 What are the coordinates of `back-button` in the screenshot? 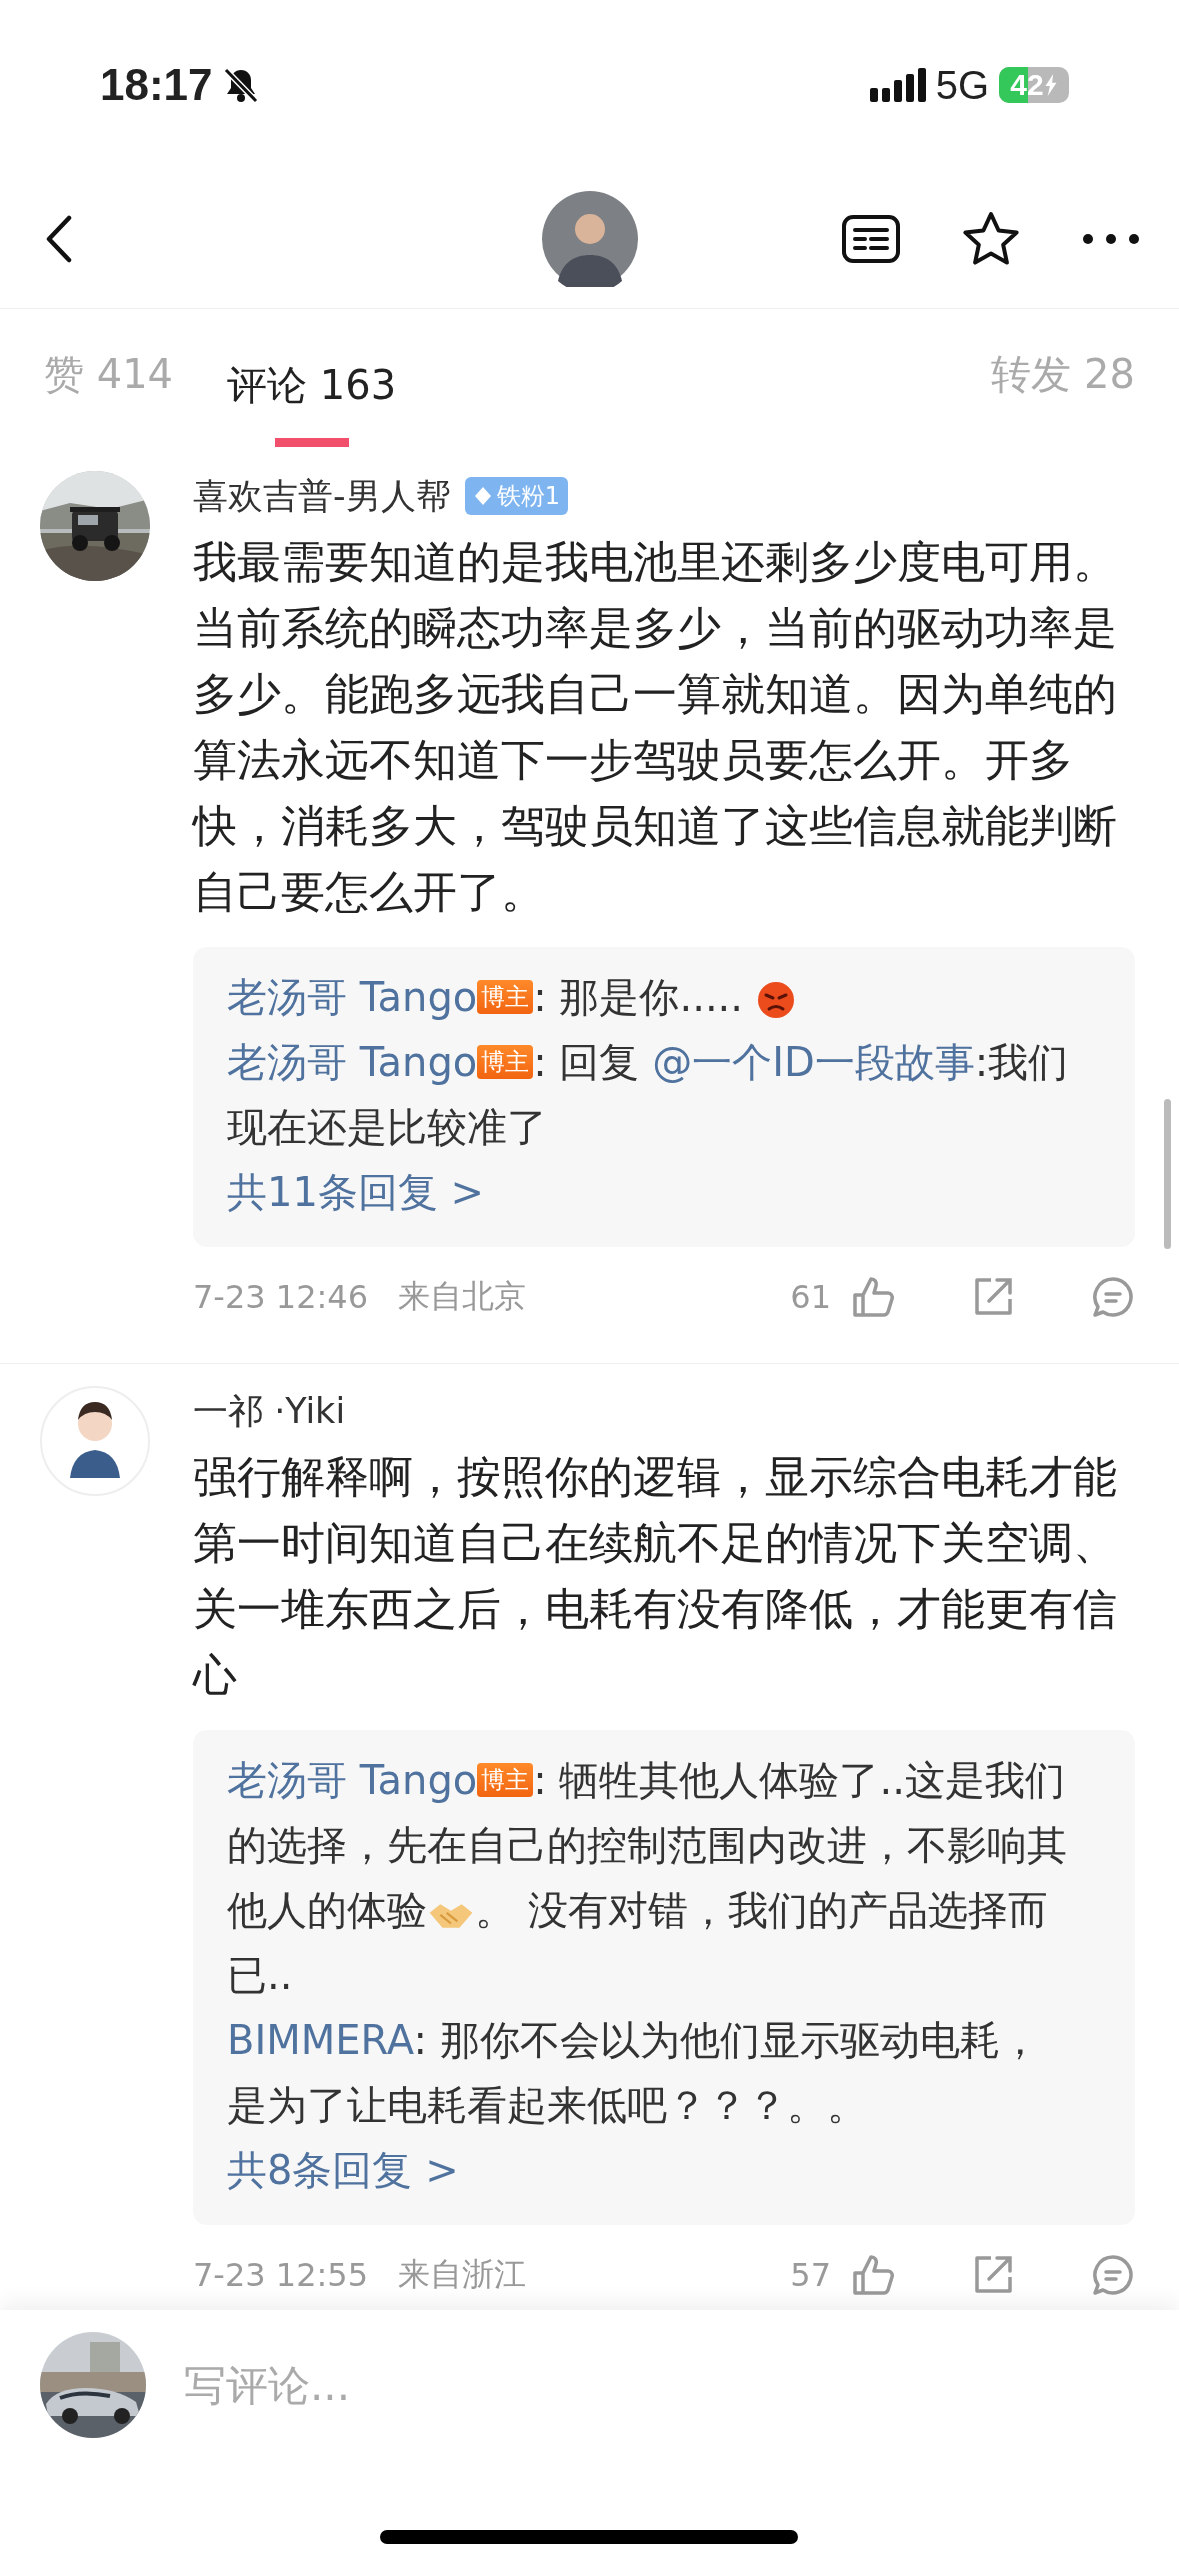 It's located at (59, 239).